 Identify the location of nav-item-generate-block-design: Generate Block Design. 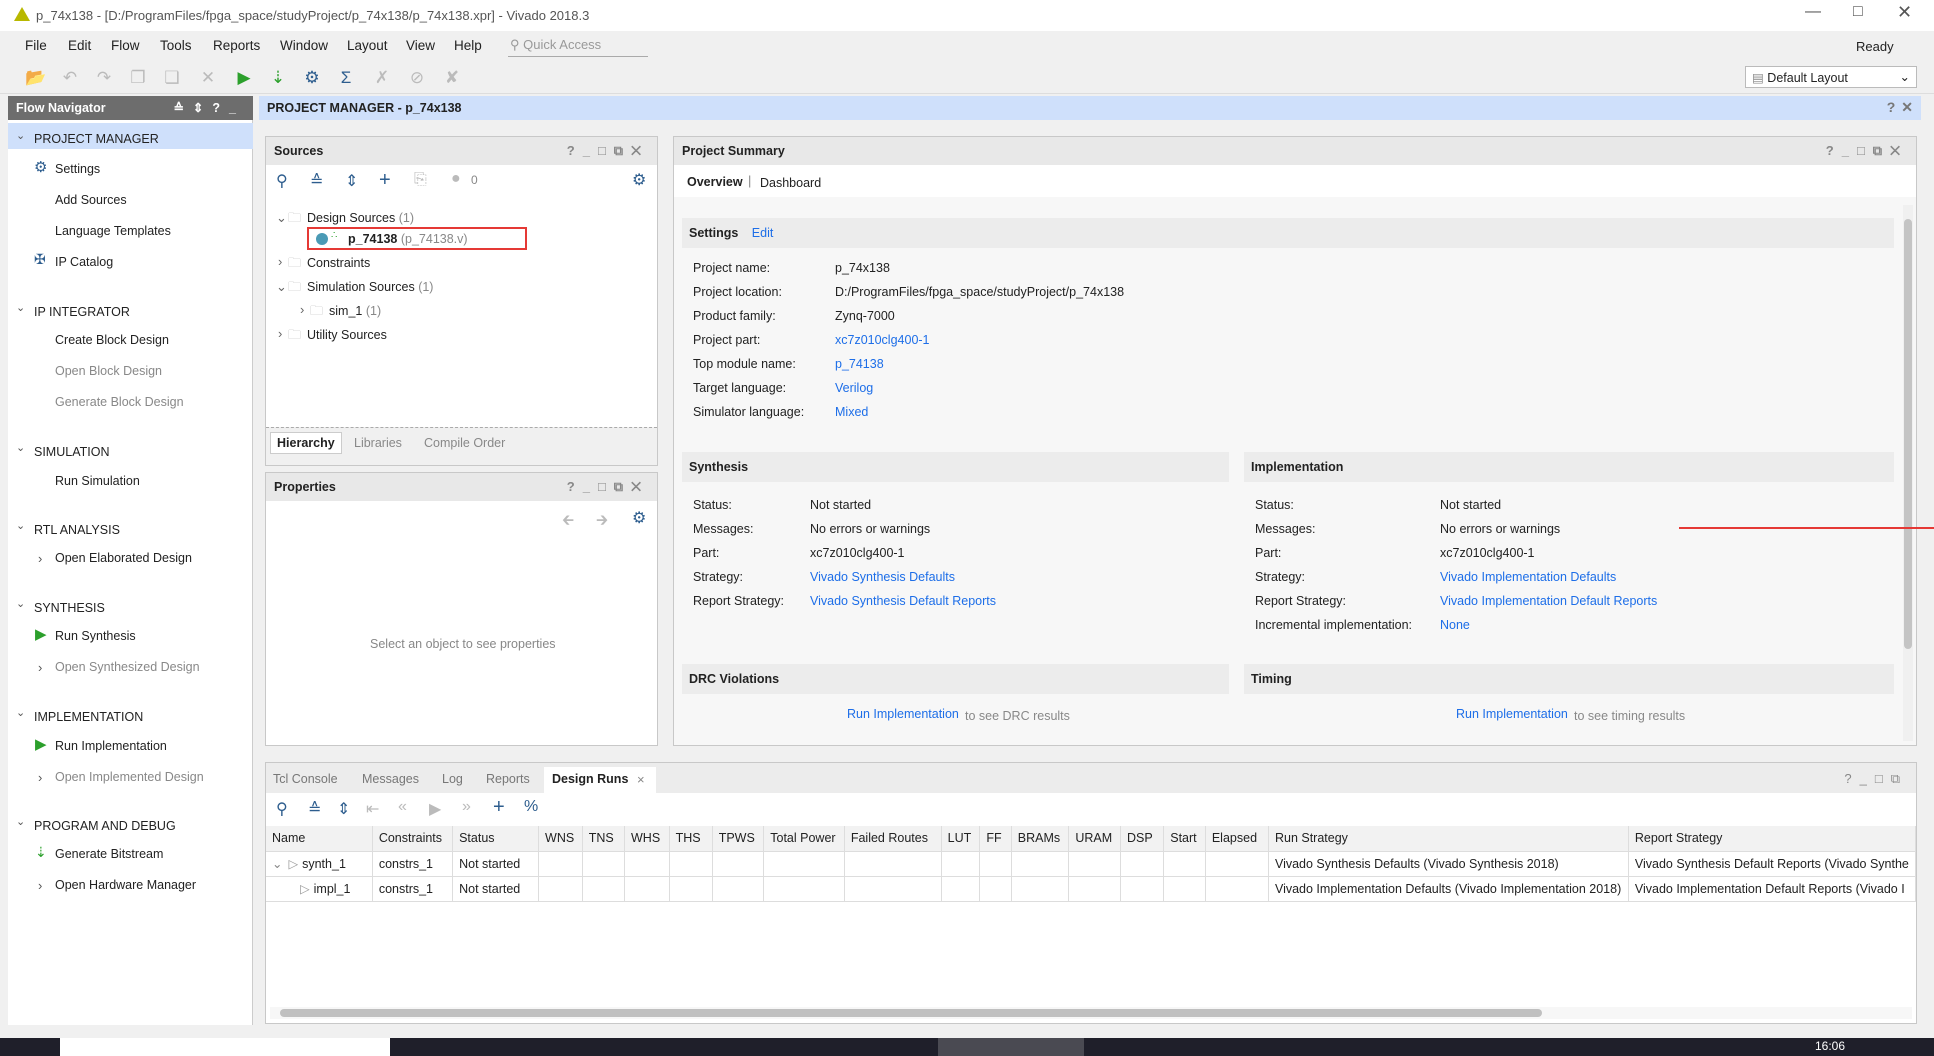
(119, 402).